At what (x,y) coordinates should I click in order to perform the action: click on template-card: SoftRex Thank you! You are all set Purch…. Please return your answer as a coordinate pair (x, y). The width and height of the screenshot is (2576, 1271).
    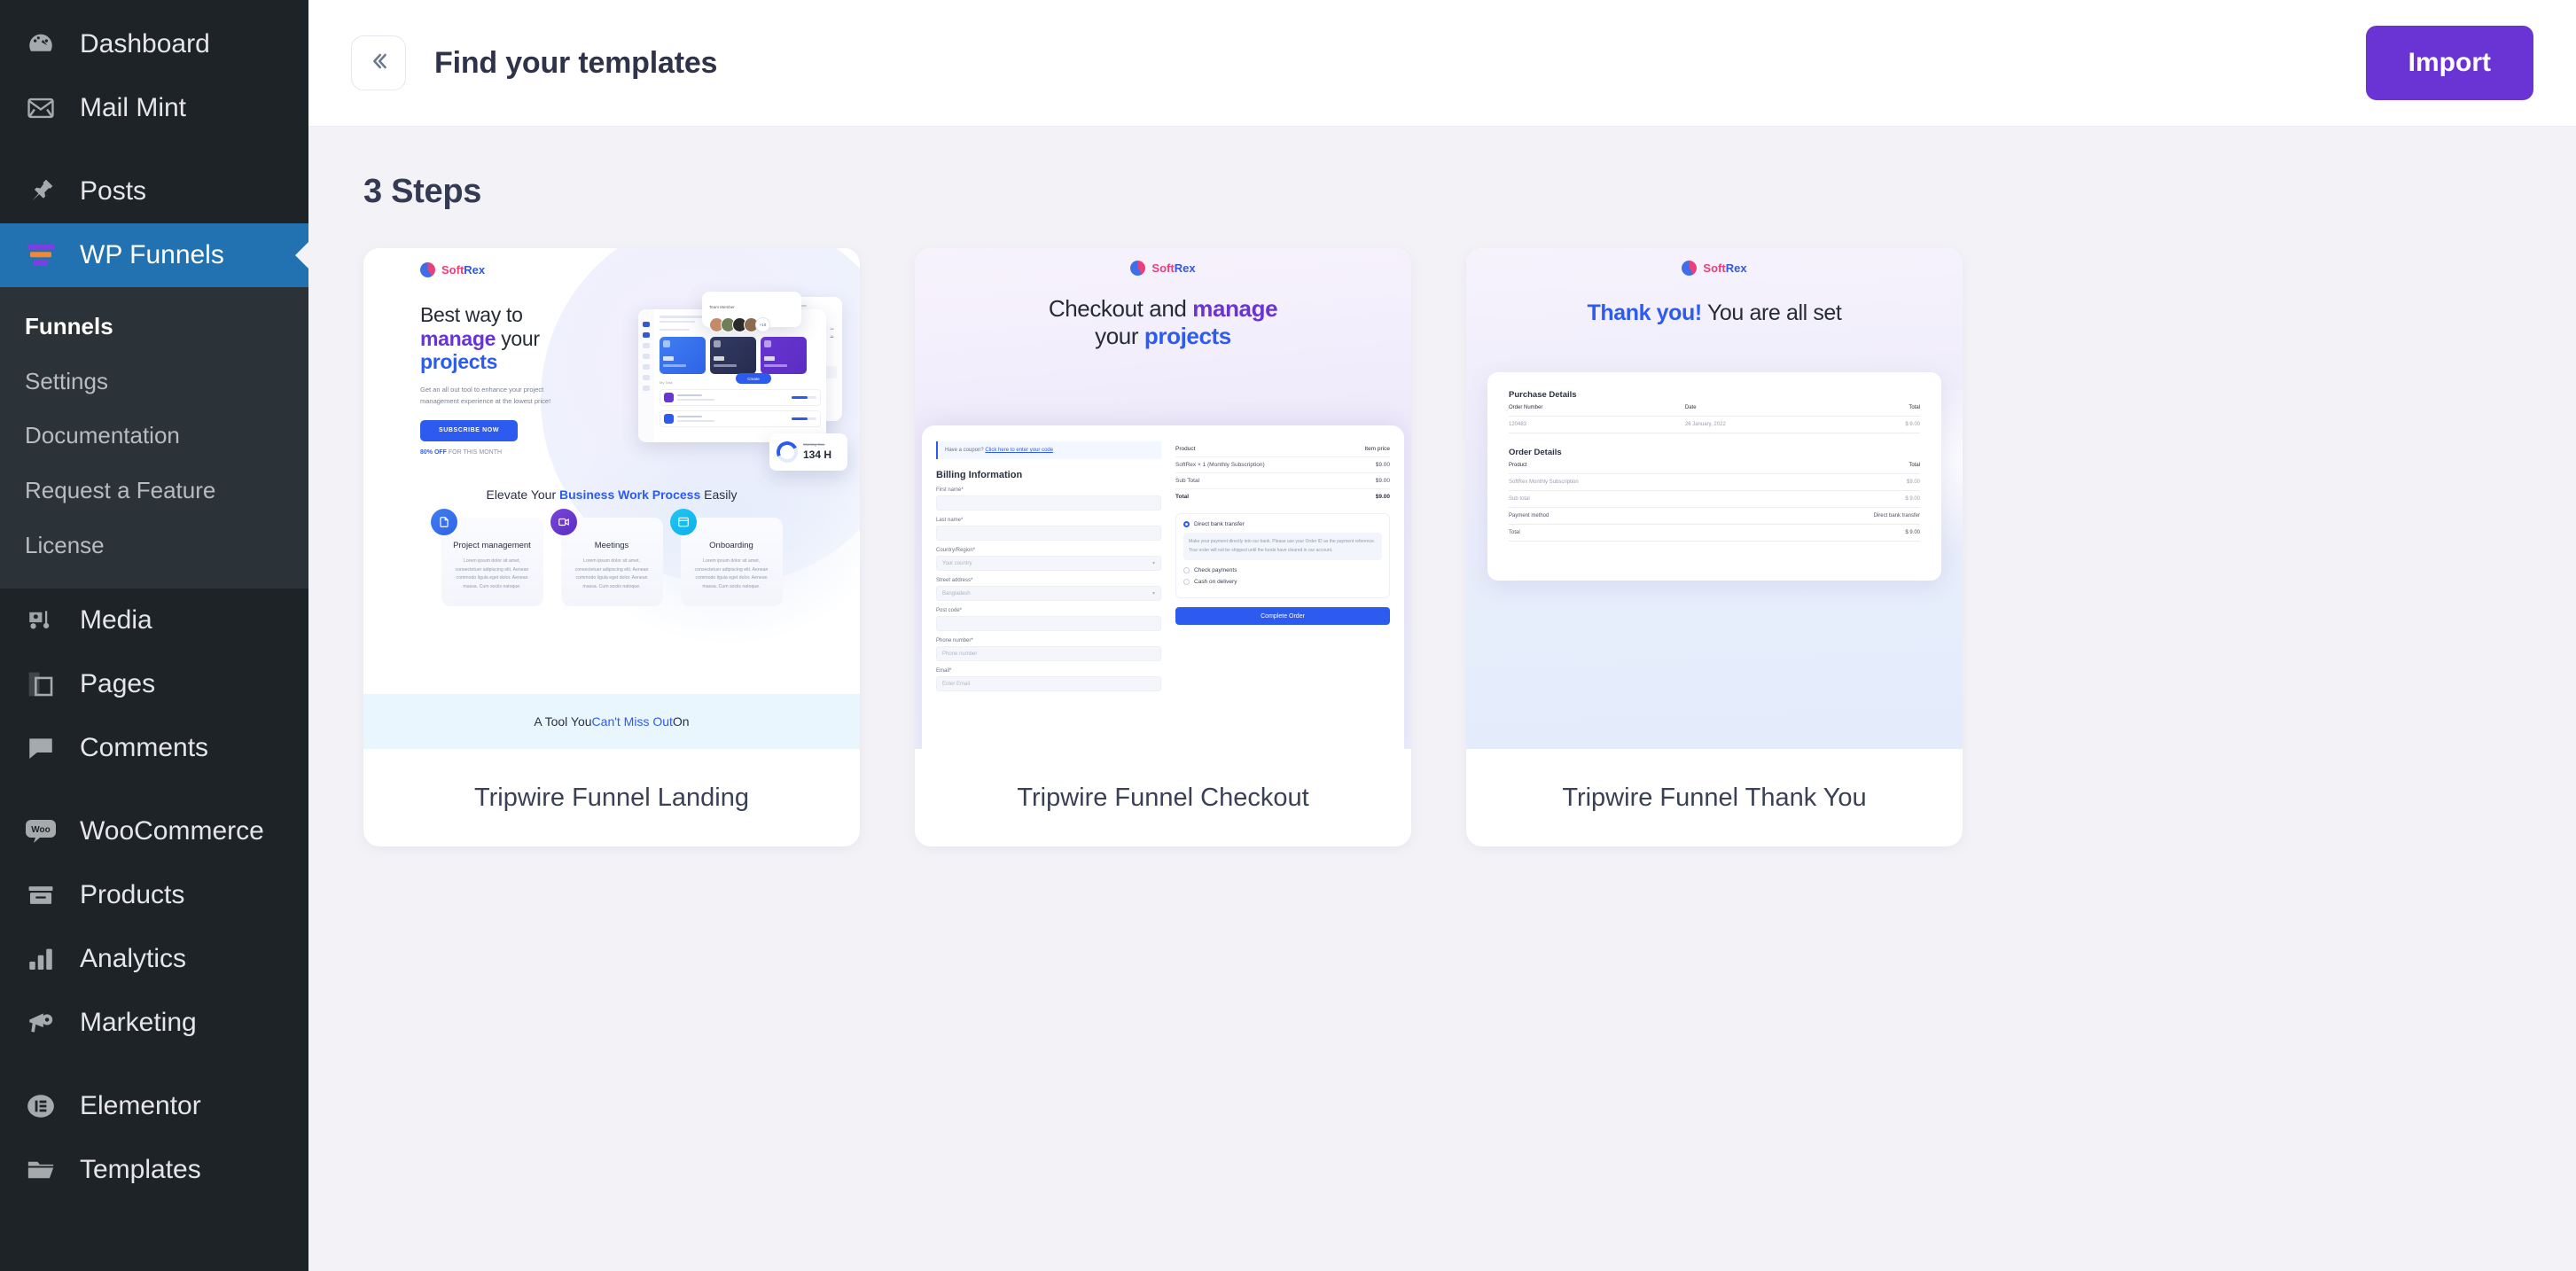
    Looking at the image, I should click on (1714, 547).